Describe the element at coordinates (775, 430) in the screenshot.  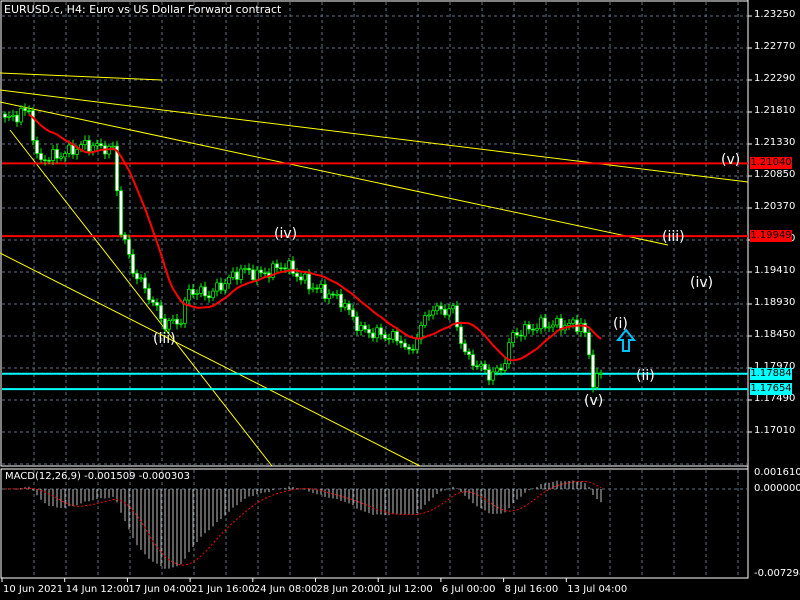
I see `price-axis-label: 1.17010` at that location.